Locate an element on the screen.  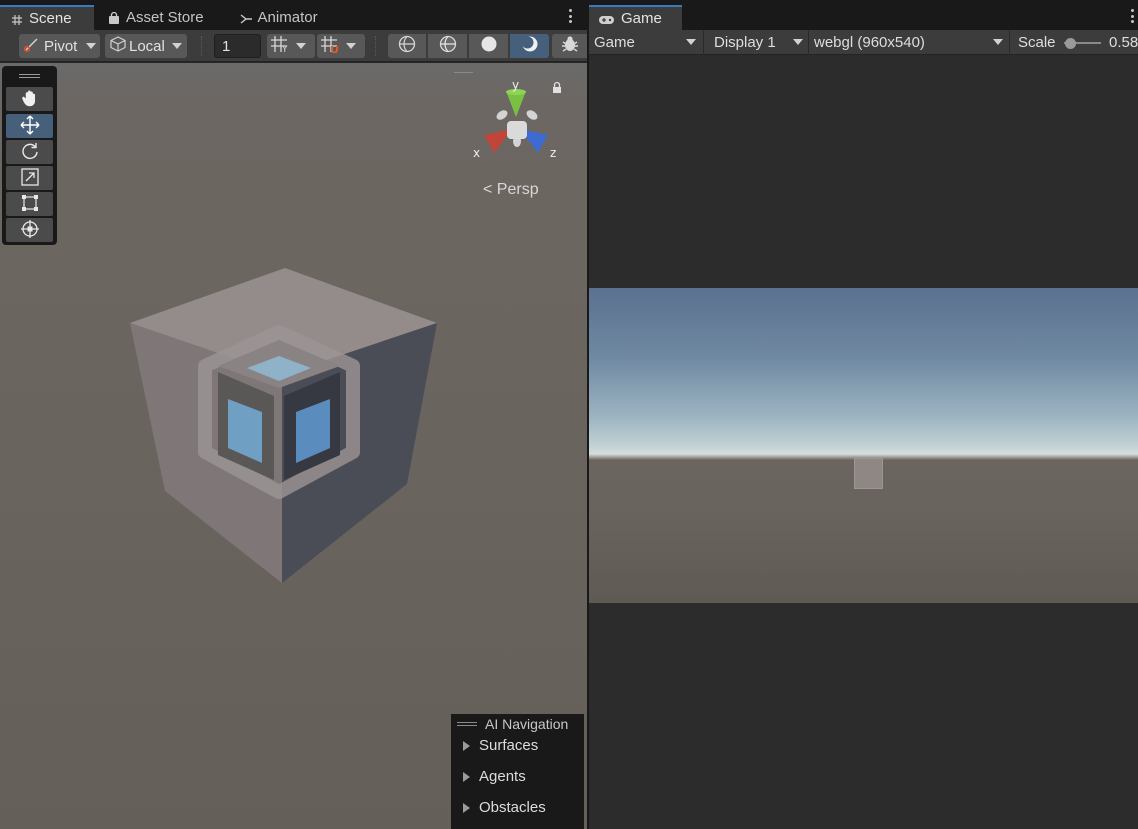
debug-draw-mode-button is located at coordinates (569, 46).